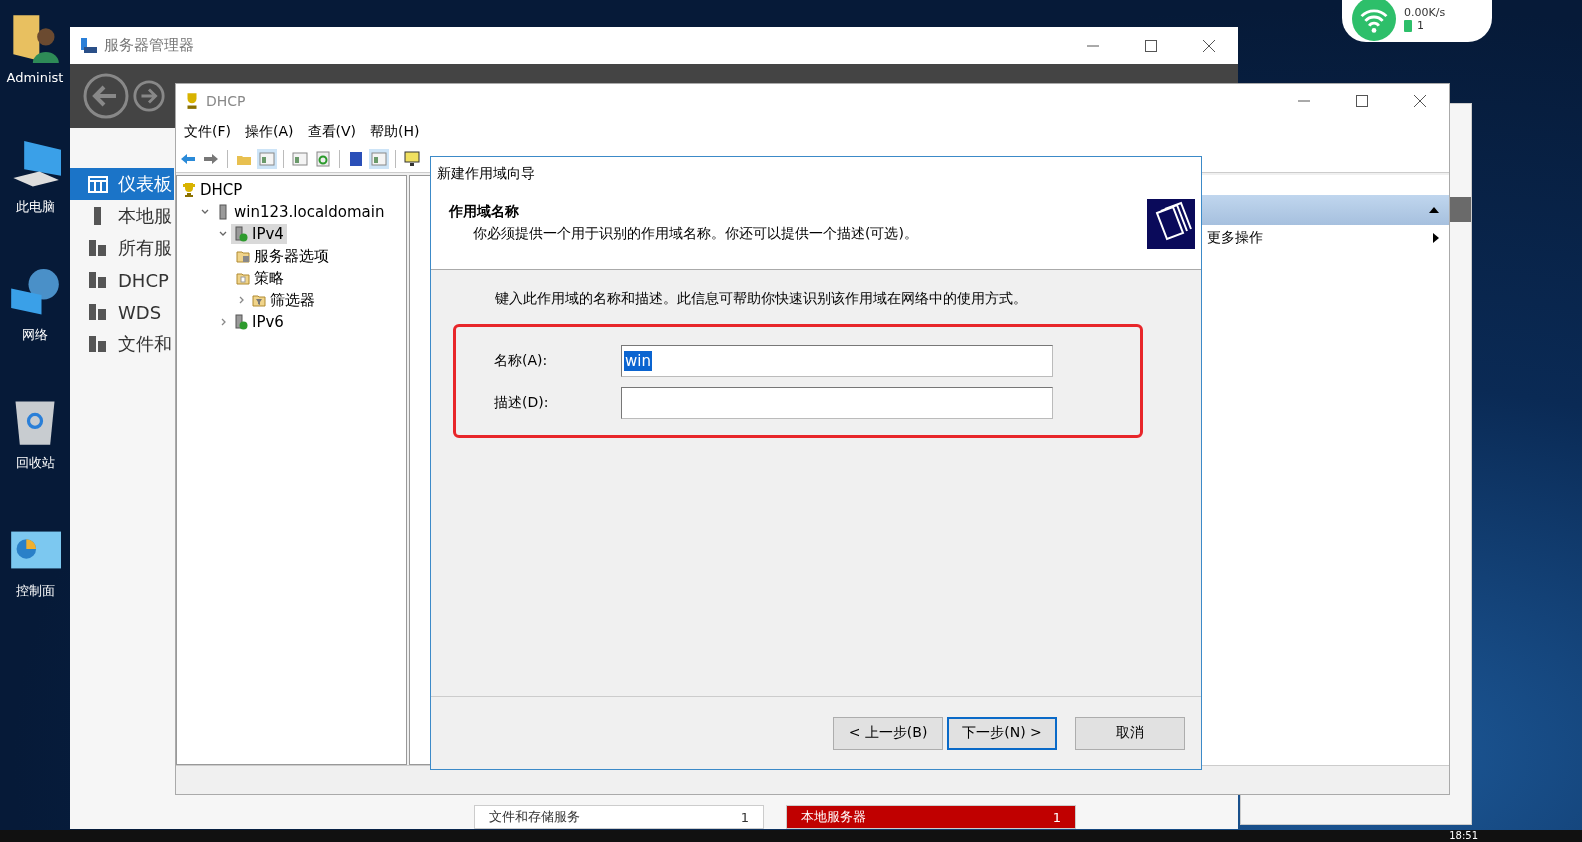 Image resolution: width=1582 pixels, height=842 pixels. Describe the element at coordinates (122, 312) in the screenshot. I see `sidebar-item: WDS` at that location.